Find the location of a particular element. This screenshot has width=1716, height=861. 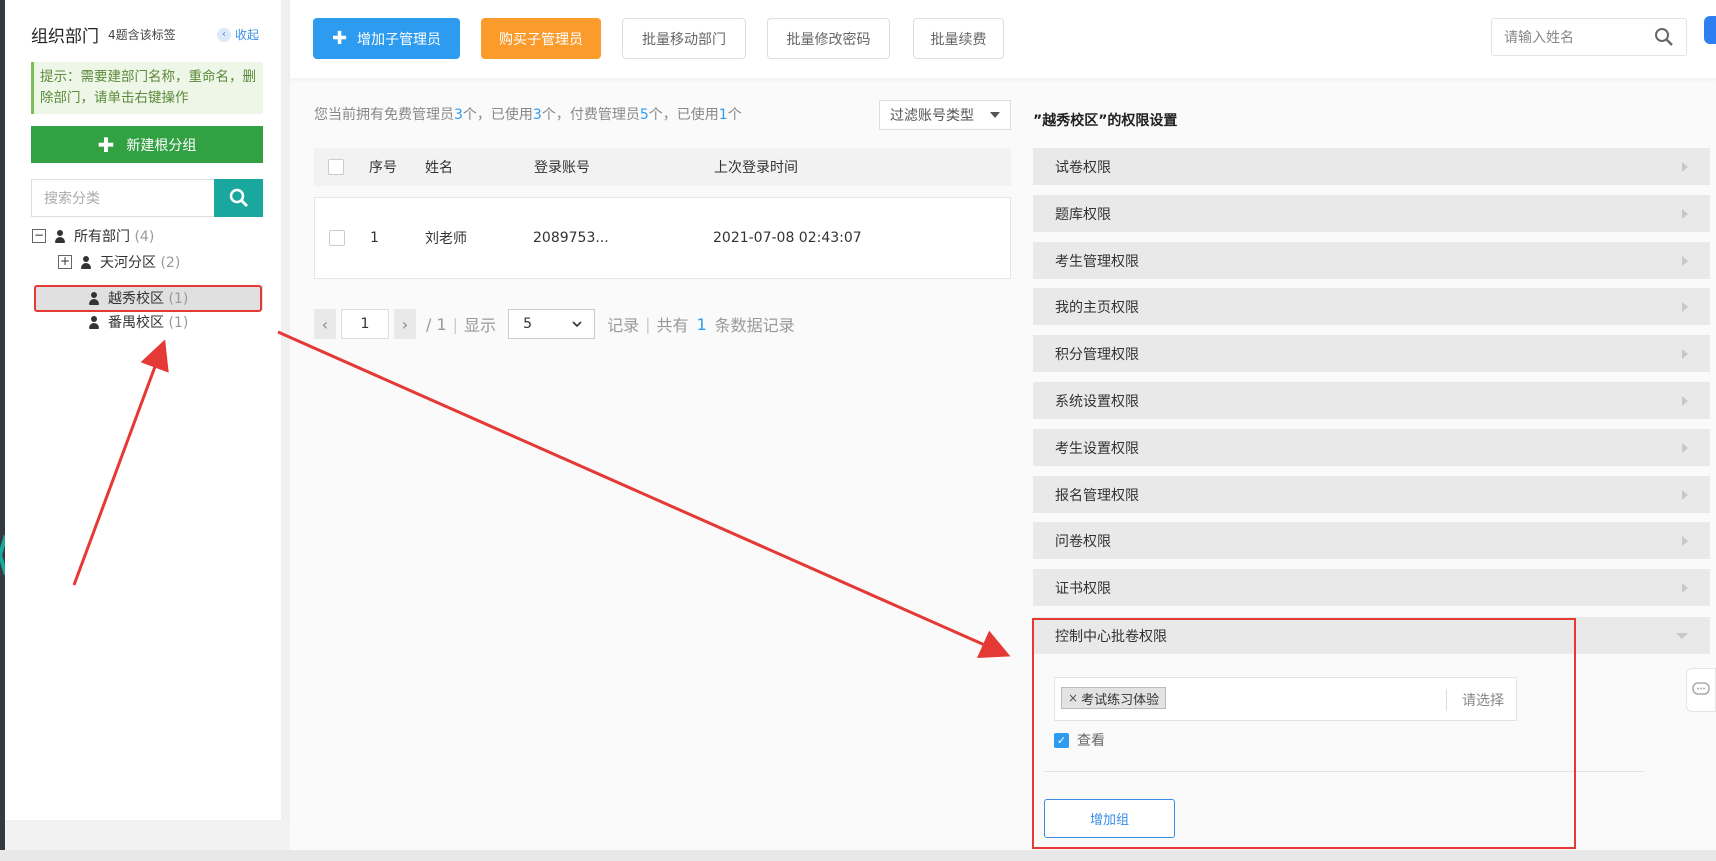

permission-group-label: 问卷权限 is located at coordinates (1083, 541).